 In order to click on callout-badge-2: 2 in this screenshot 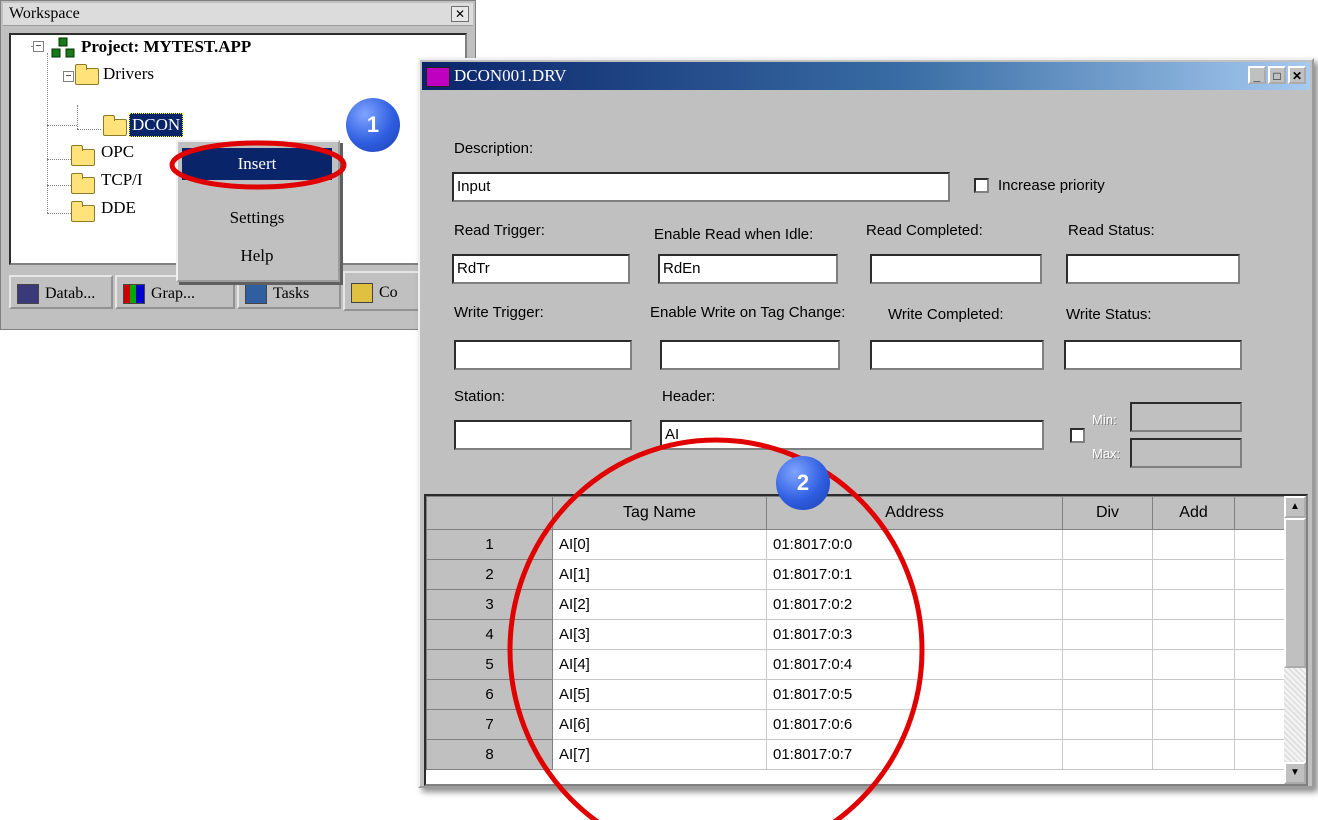, I will do `click(803, 483)`.